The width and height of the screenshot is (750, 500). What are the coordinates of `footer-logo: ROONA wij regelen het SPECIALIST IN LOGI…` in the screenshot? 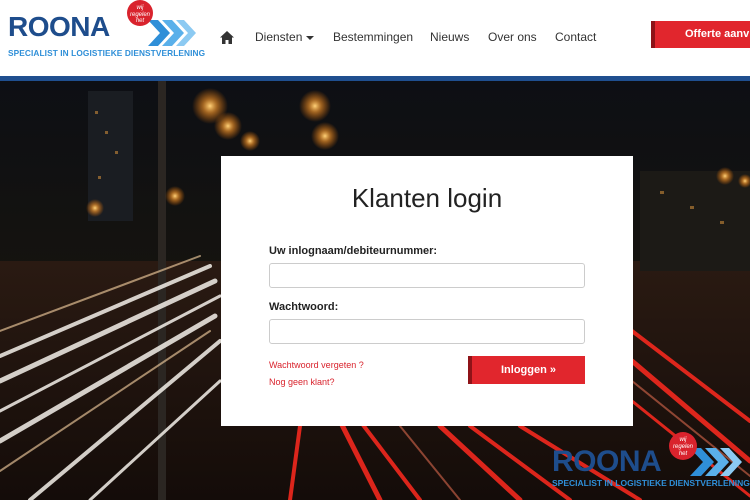 It's located at (651, 465).